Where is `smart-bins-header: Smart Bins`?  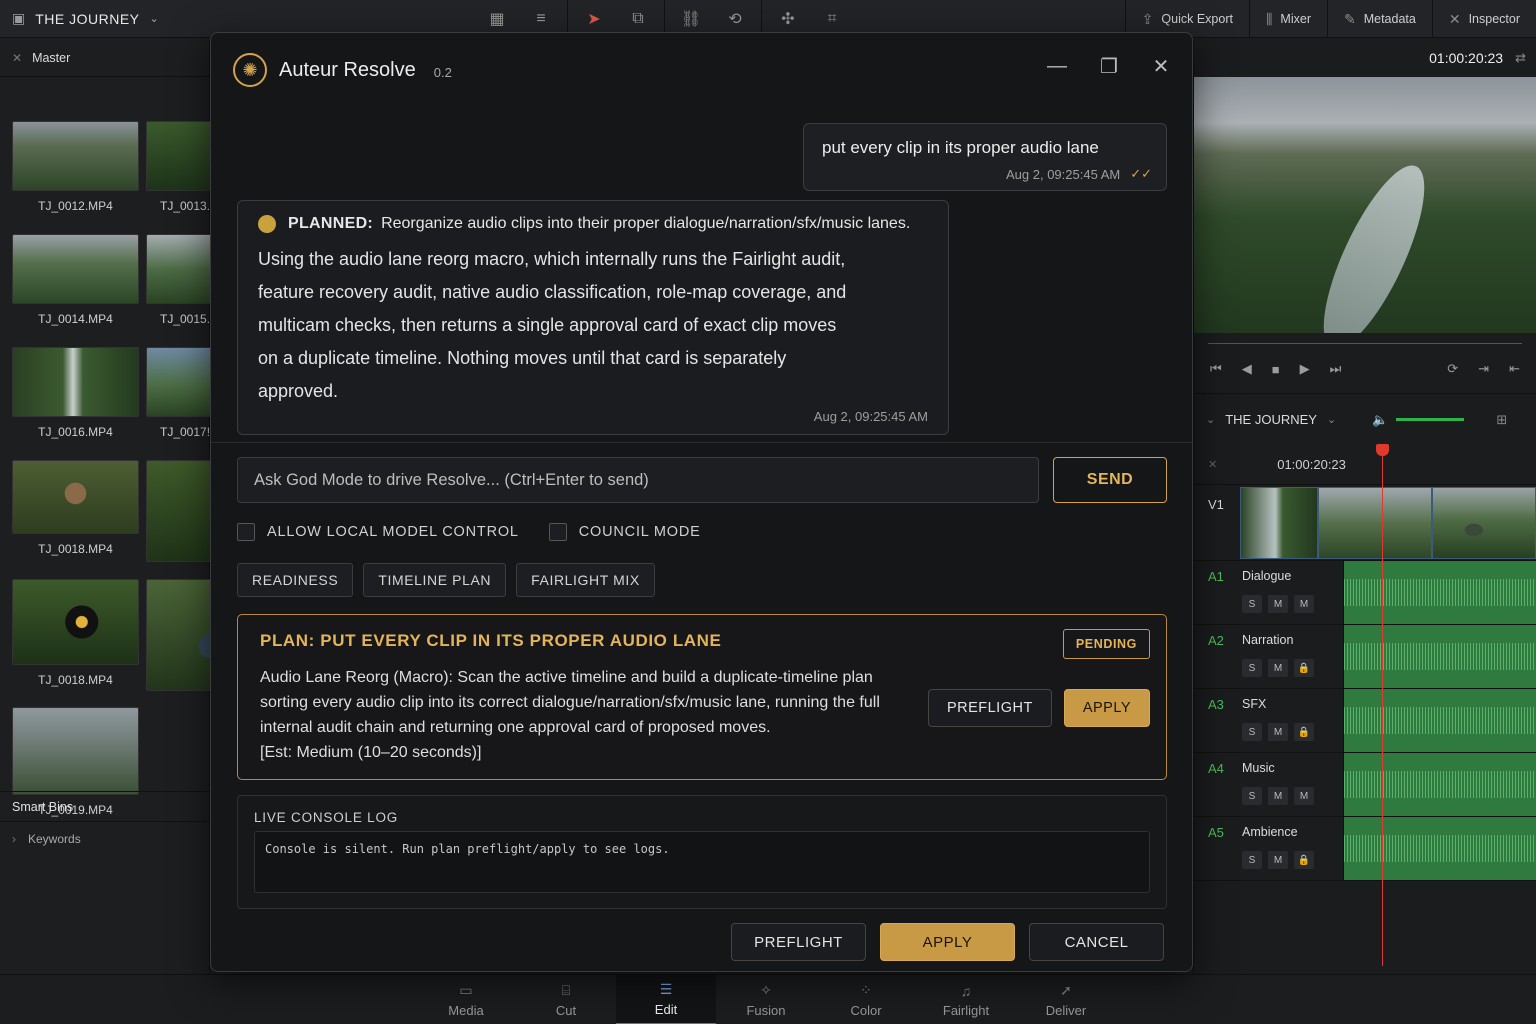
smart-bins-header: Smart Bins is located at coordinates (105, 807).